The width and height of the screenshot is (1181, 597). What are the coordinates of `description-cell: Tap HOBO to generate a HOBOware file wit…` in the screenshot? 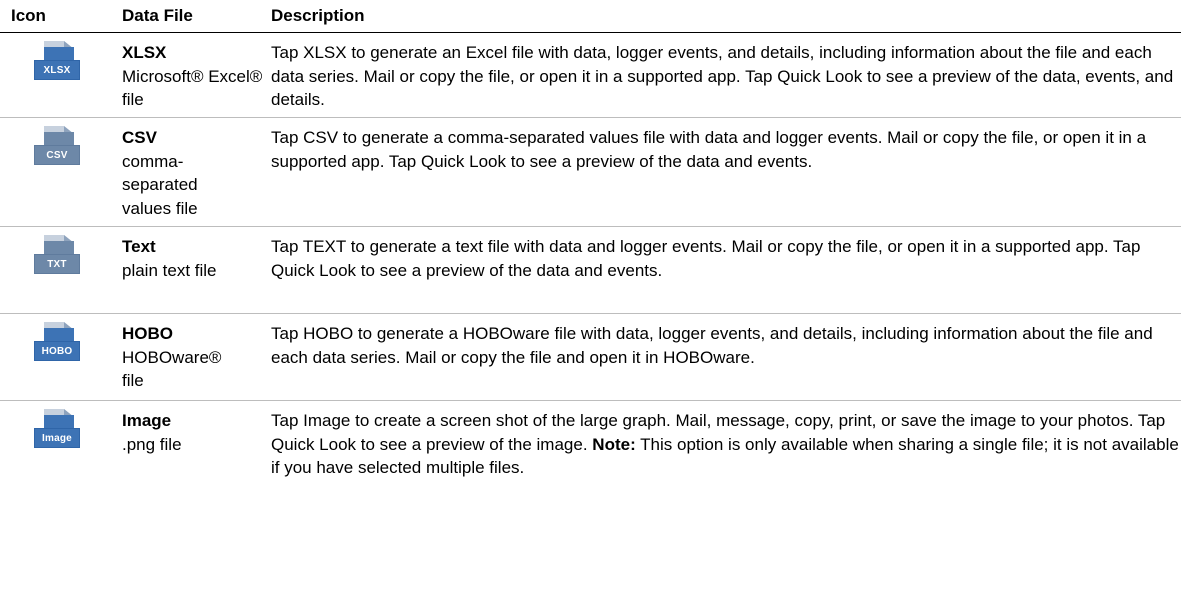 It's located at (726, 357).